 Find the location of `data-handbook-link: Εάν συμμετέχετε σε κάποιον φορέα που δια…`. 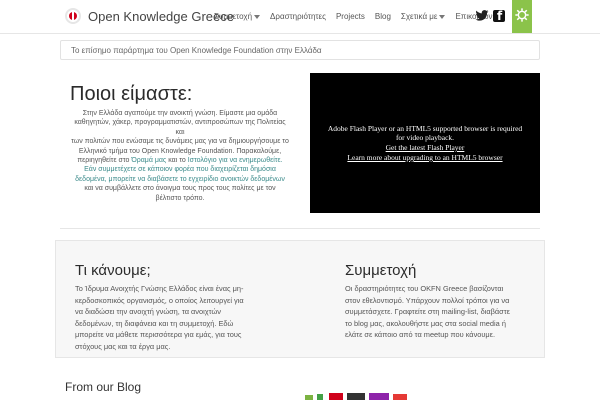

data-handbook-link: Εάν συμμετέχετε σε κάποιον φορέα που δια… is located at coordinates (180, 169).